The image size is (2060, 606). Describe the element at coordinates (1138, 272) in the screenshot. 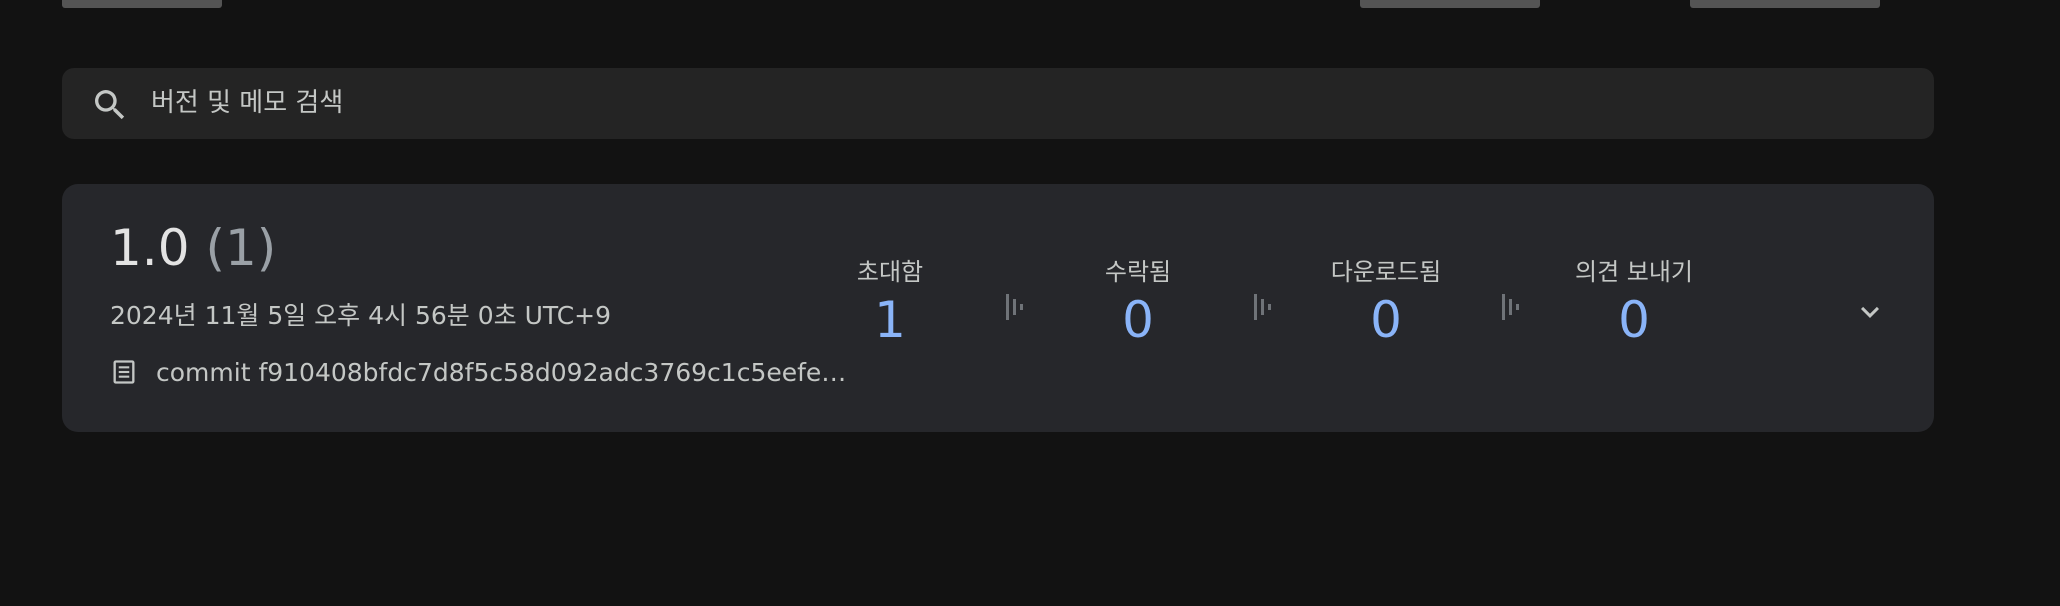

I see `stat-label: 수락됨` at that location.